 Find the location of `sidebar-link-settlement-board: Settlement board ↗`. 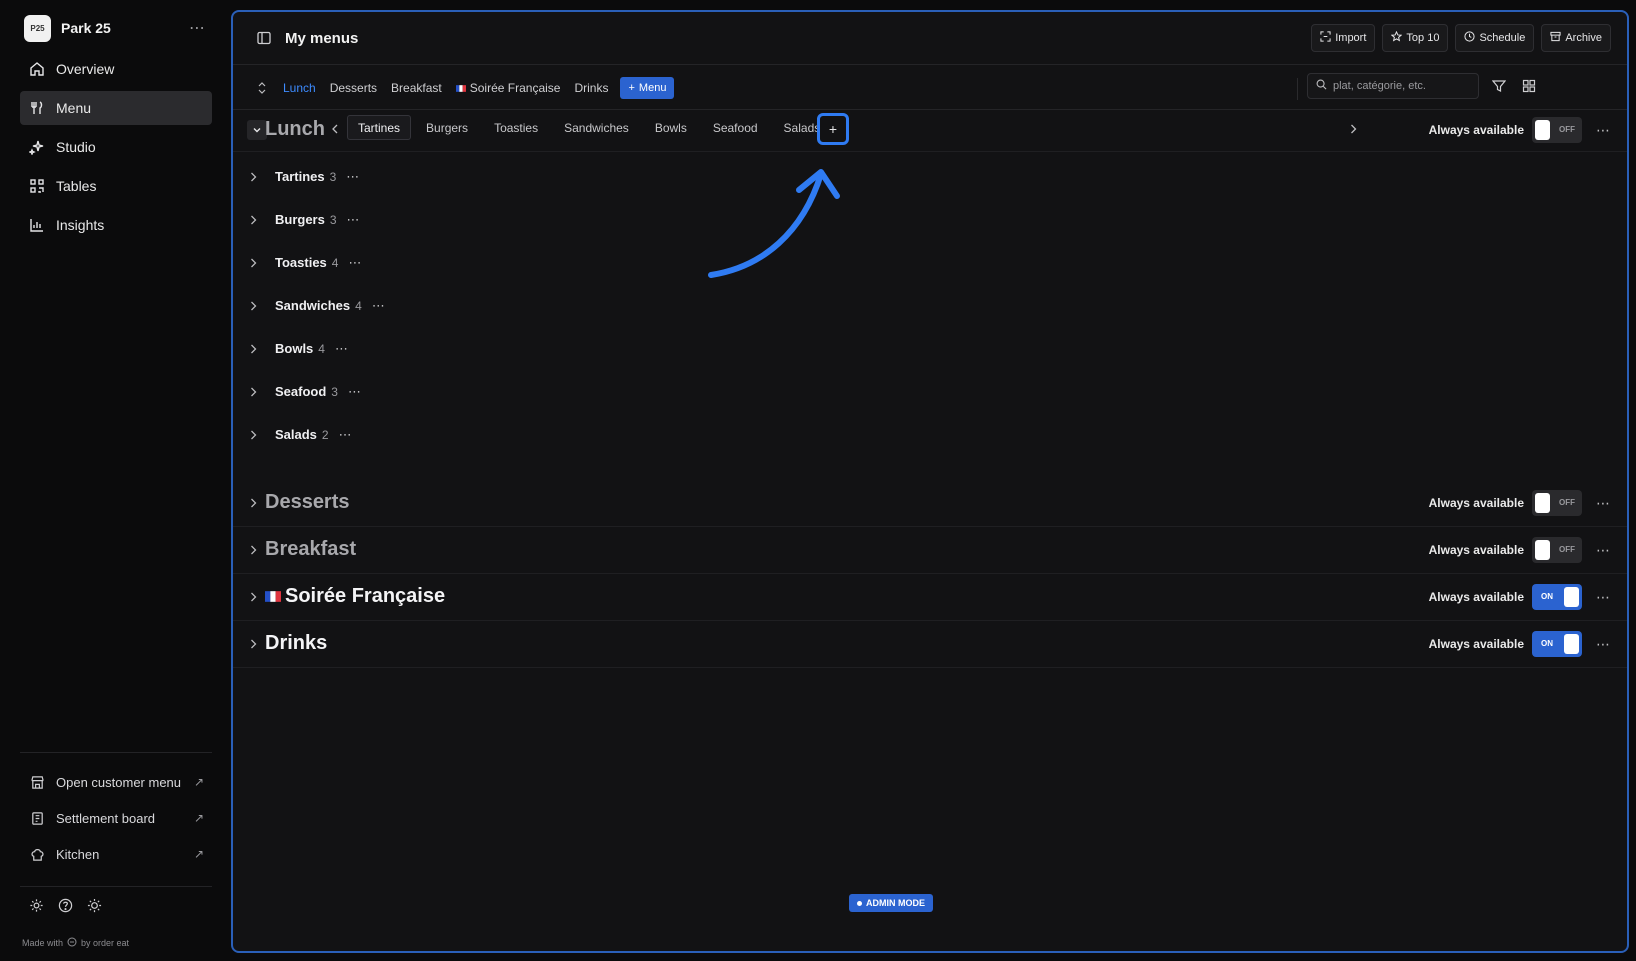

sidebar-link-settlement-board: Settlement board ↗ is located at coordinates (116, 818).